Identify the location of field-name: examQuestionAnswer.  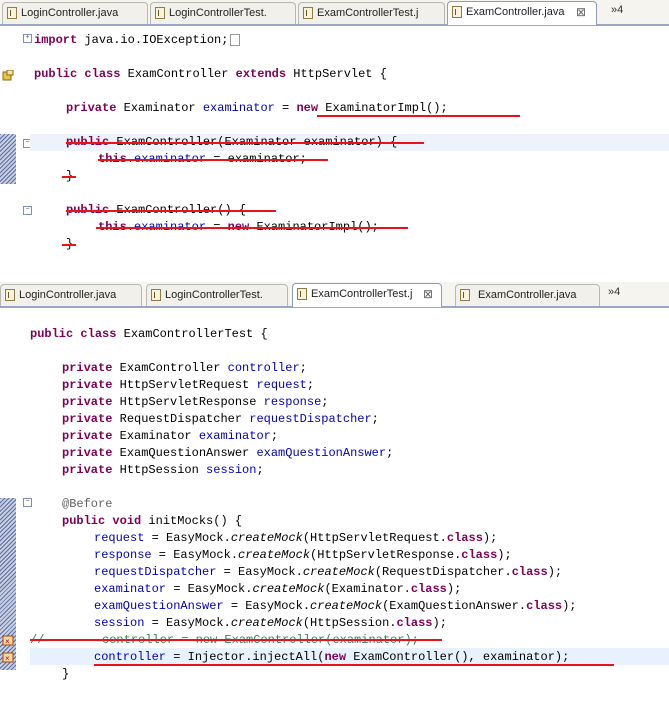
(159, 606).